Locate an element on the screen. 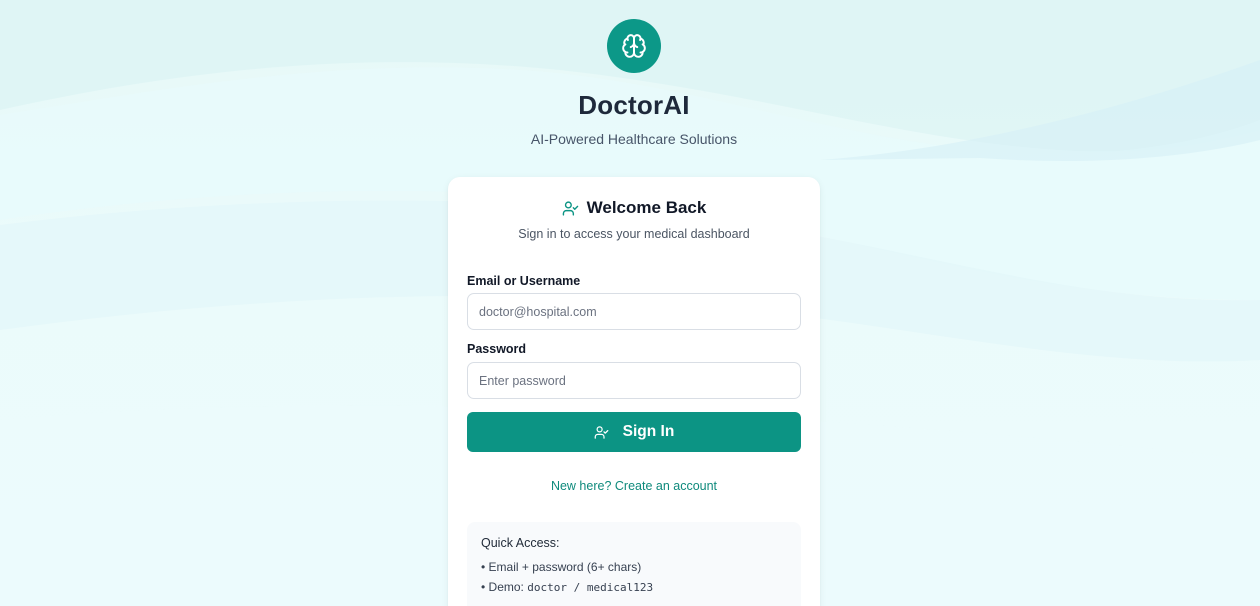 Image resolution: width=1260 pixels, height=606 pixels. password-label: Password is located at coordinates (497, 349).